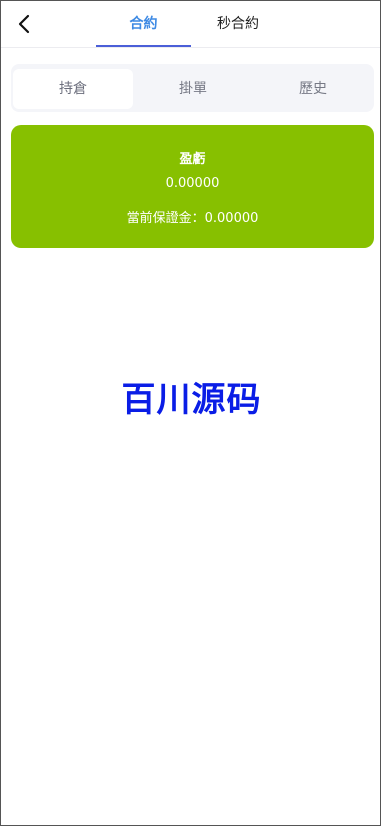 The image size is (381, 826). What do you see at coordinates (192, 159) in the screenshot?
I see `pnl-label: 盈虧` at bounding box center [192, 159].